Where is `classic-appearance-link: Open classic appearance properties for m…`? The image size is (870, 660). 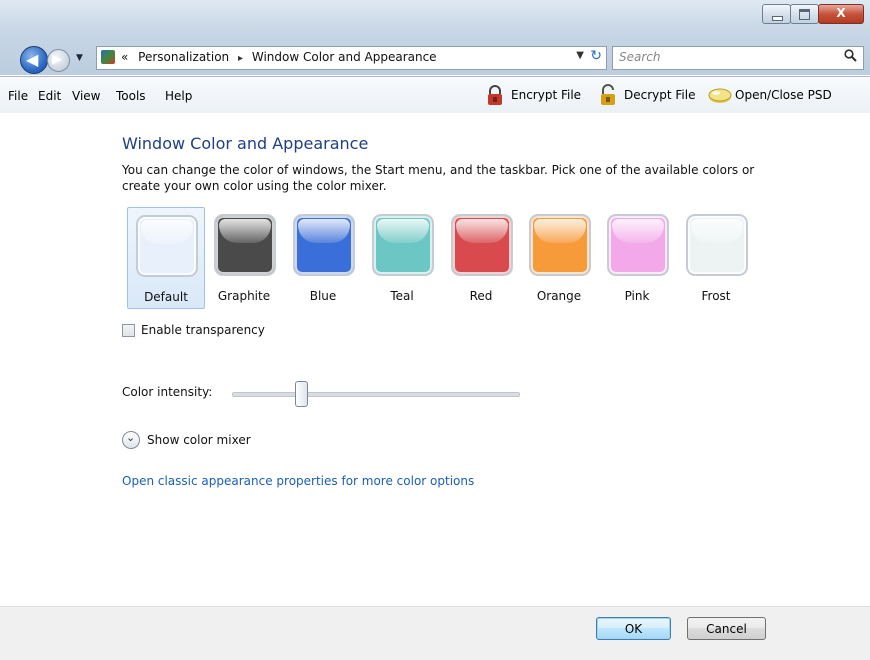 classic-appearance-link: Open classic appearance properties for m… is located at coordinates (298, 481).